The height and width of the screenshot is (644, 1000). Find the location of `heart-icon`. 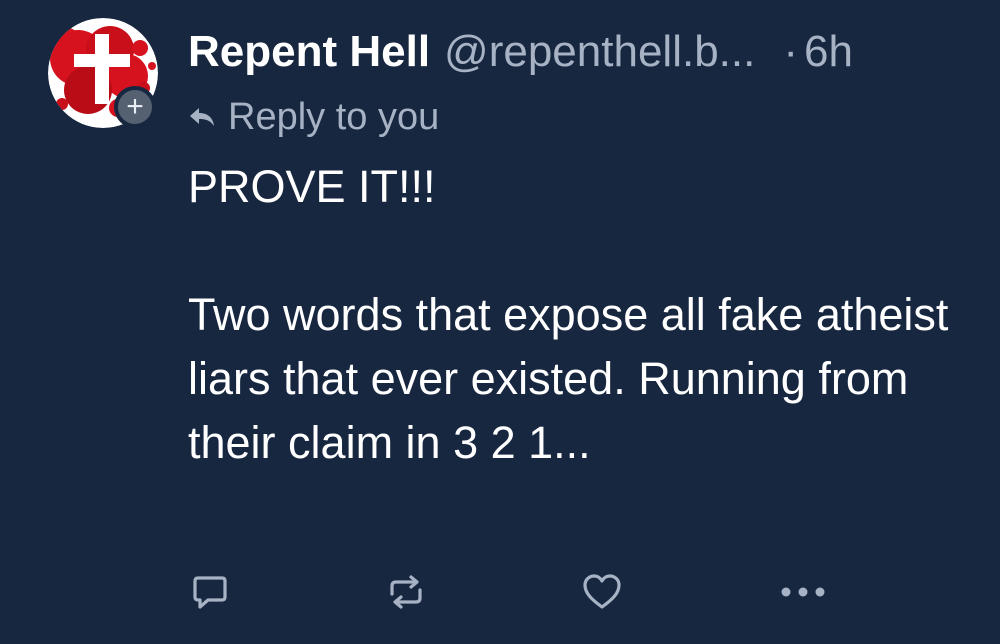

heart-icon is located at coordinates (602, 591).